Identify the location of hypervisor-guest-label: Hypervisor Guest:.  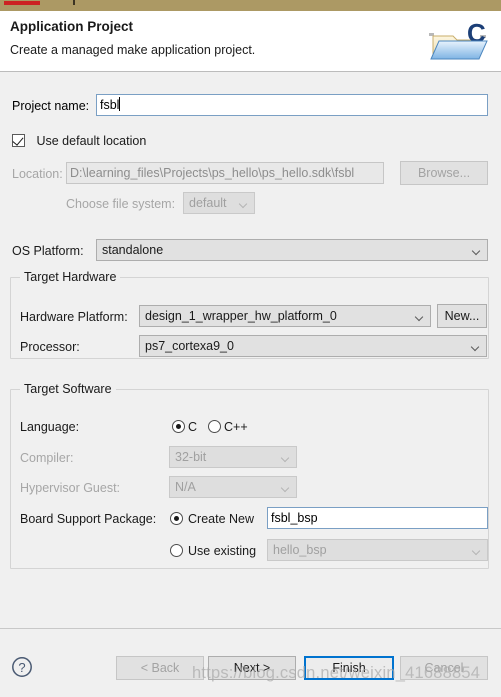
(70, 488).